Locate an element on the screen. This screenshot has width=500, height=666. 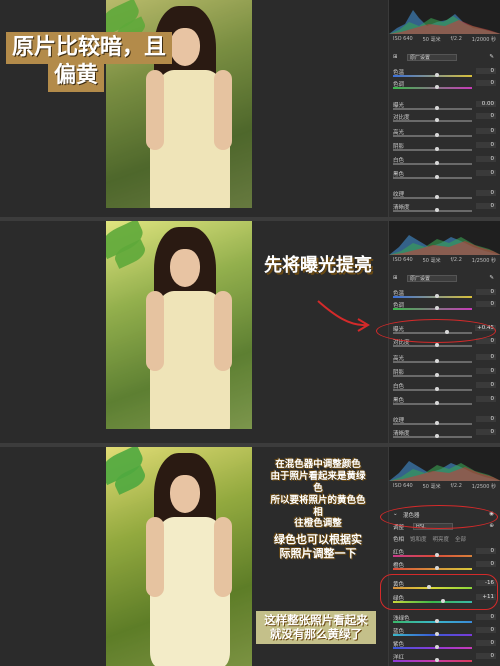
highlight-circle-mixer is located at coordinates (439, 517).